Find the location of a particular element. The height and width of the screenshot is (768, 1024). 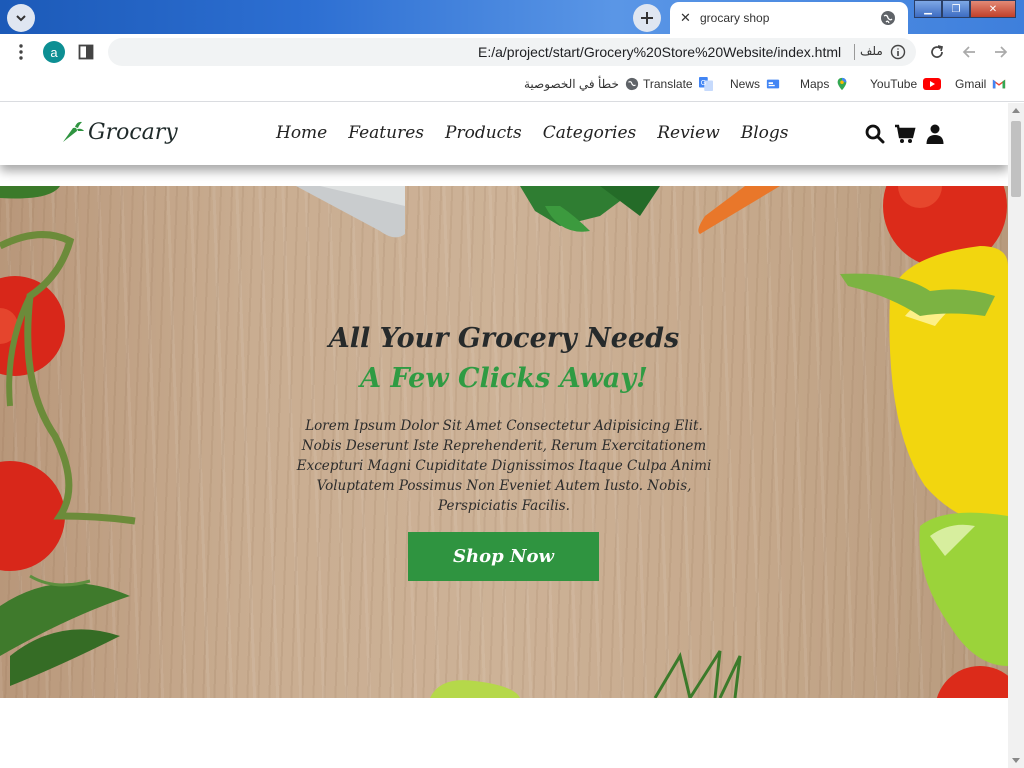

carrot-icon is located at coordinates (73, 131).